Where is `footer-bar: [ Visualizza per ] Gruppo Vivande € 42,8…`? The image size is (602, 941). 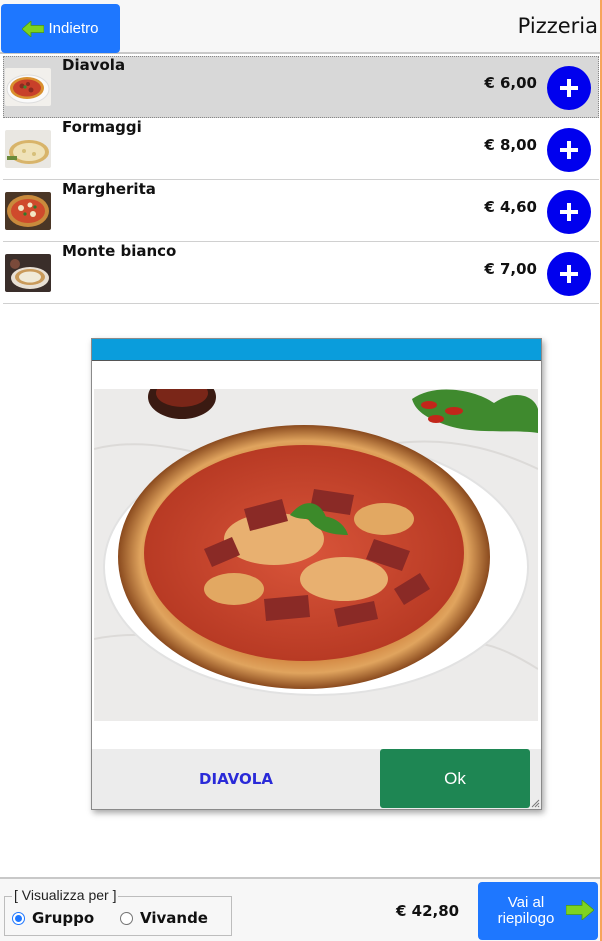
footer-bar: [ Visualizza per ] Gruppo Vivande € 42,8… is located at coordinates (300, 909).